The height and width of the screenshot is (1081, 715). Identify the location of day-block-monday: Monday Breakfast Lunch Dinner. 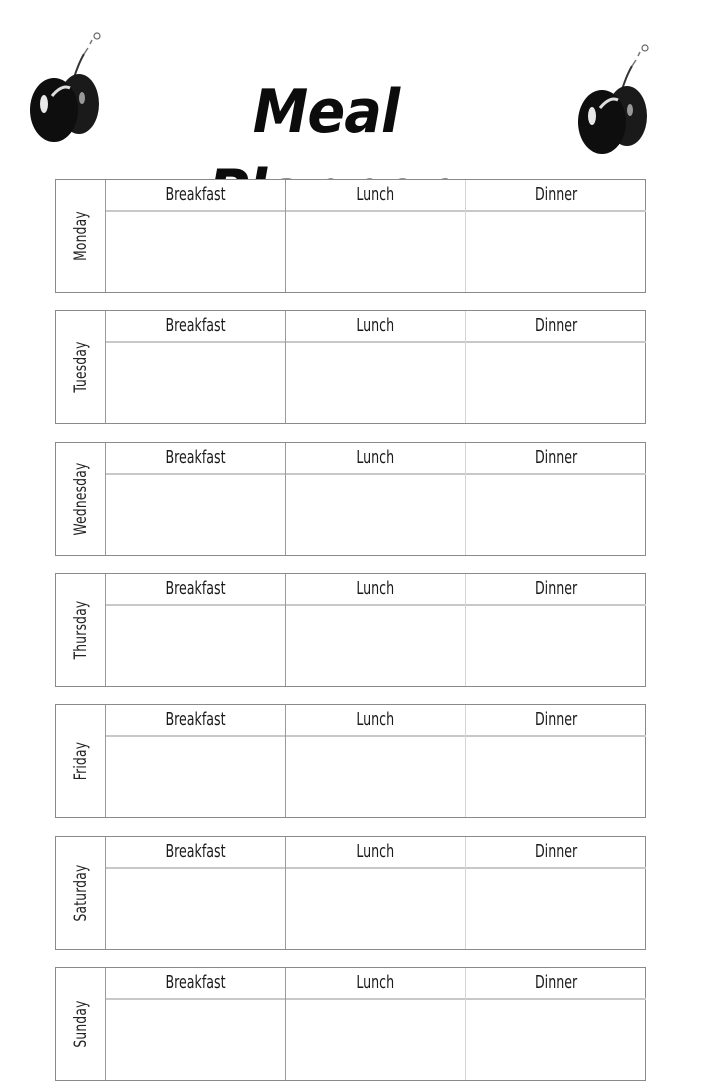
(350, 236).